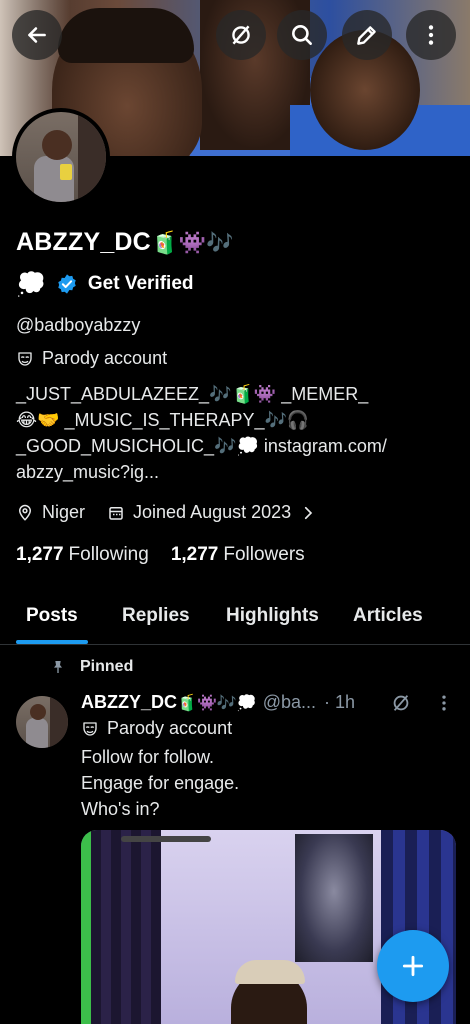 This screenshot has height=1024, width=470. Describe the element at coordinates (217, 702) in the screenshot. I see `post-author-emojis: 🧃👾🎶💭` at that location.